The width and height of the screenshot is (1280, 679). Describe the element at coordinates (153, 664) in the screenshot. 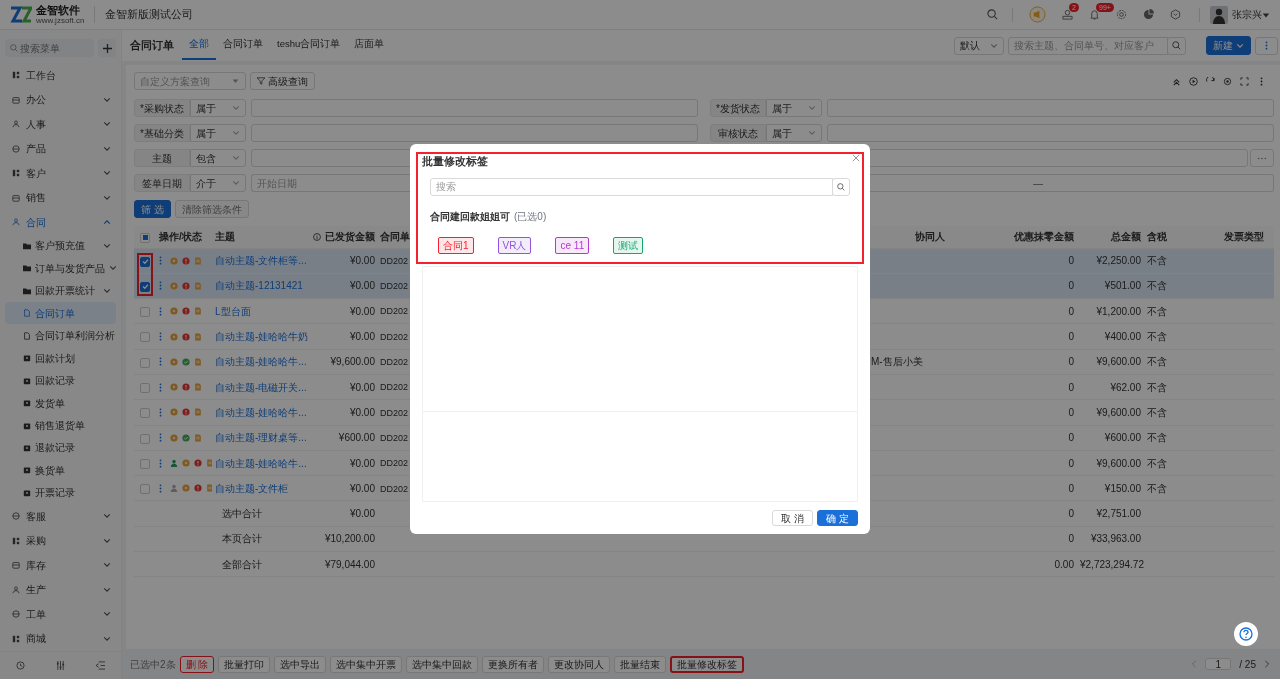

I see `selection-count: 已选中2条` at that location.